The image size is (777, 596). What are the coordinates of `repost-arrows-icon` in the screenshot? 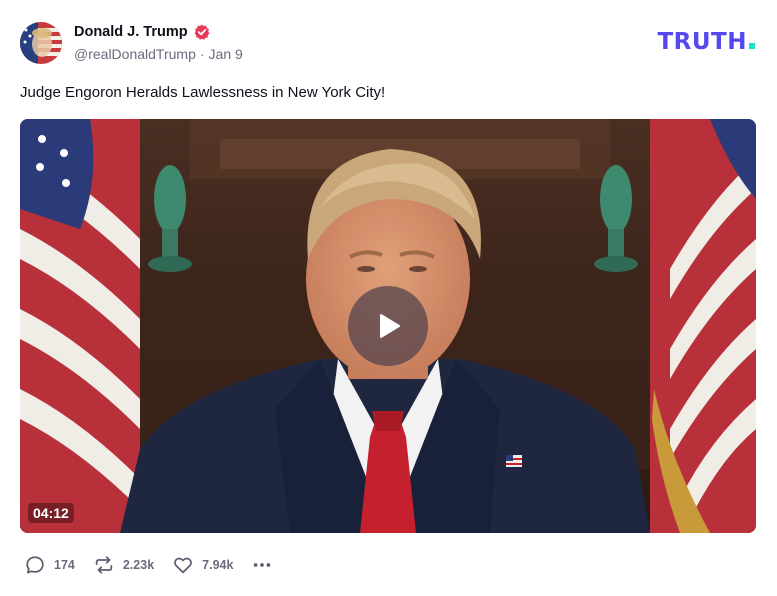 It's located at (104, 565).